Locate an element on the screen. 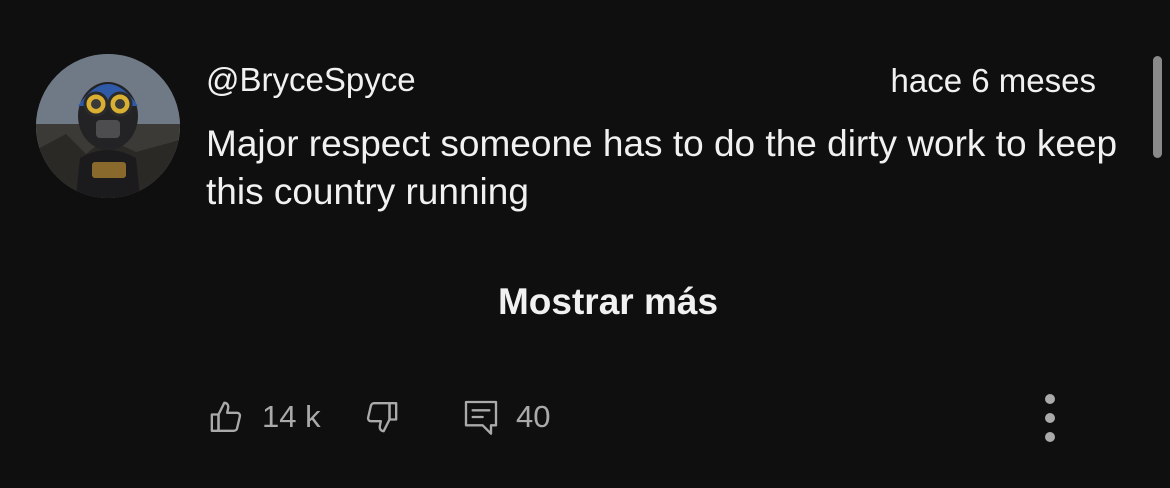 This screenshot has width=1170, height=488. like-button: 14 k is located at coordinates (263, 417).